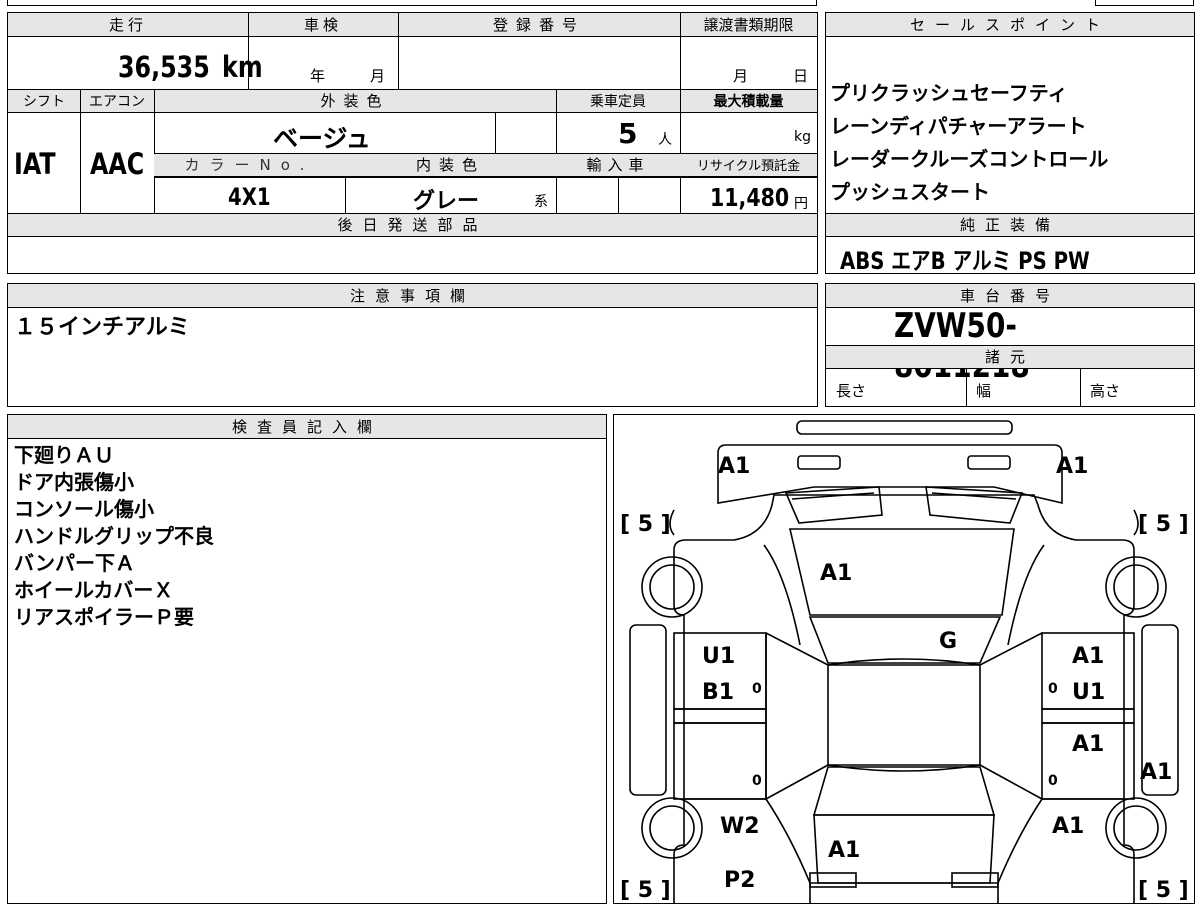 This screenshot has width=1200, height=904. Describe the element at coordinates (450, 165) in the screenshot. I see `interior-header: 内装色` at that location.